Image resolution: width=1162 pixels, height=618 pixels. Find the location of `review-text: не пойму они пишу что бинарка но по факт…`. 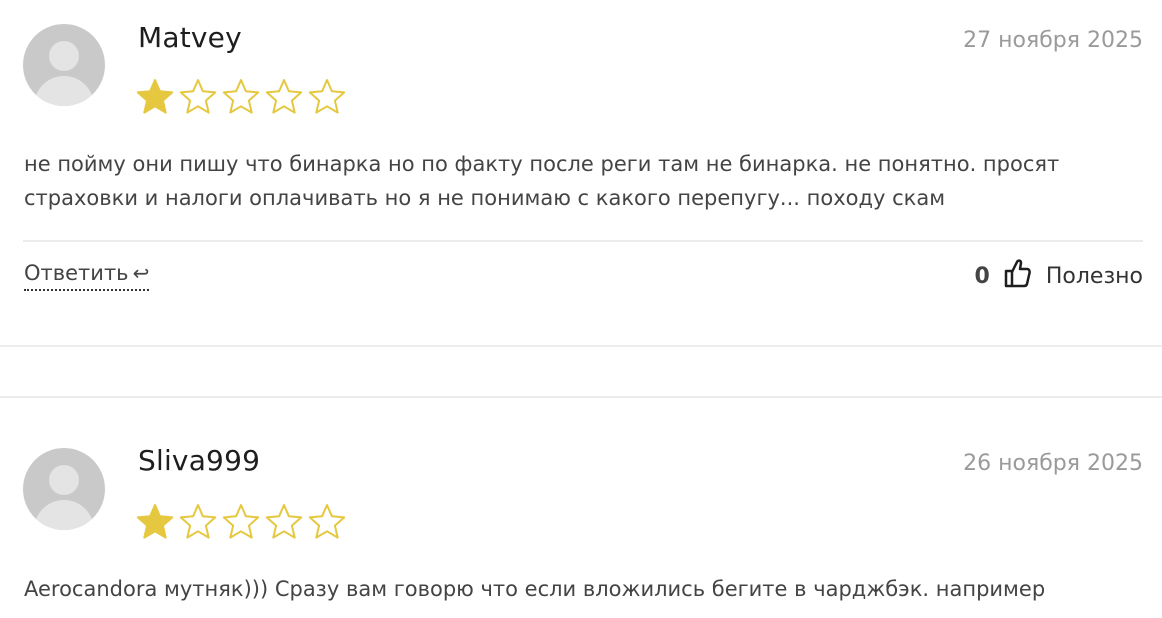

review-text: не пойму они пишу что бинарка но по факт… is located at coordinates (542, 181).